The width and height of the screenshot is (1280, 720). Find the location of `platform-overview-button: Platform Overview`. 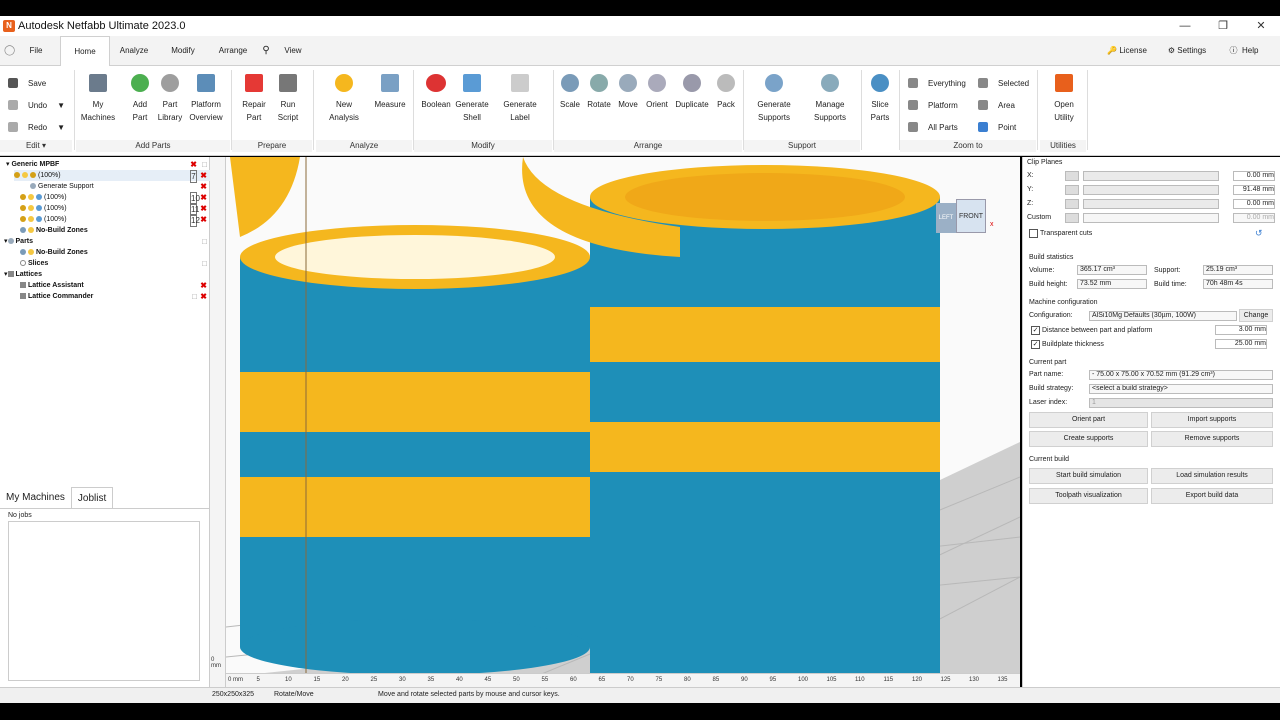

platform-overview-button: Platform Overview is located at coordinates (206, 99).